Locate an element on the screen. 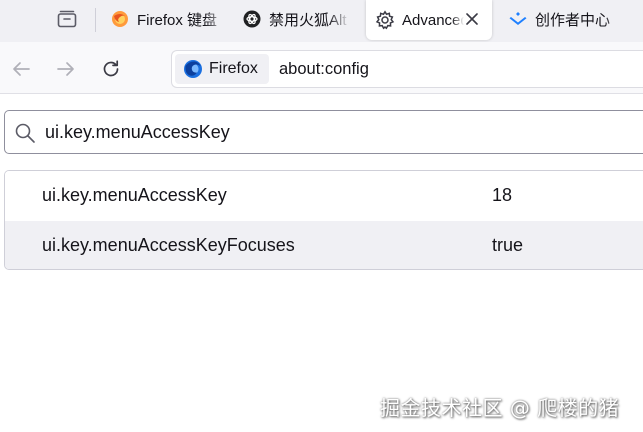 The image size is (643, 432). tab-title: 禁用火狐Alt is located at coordinates (308, 20).